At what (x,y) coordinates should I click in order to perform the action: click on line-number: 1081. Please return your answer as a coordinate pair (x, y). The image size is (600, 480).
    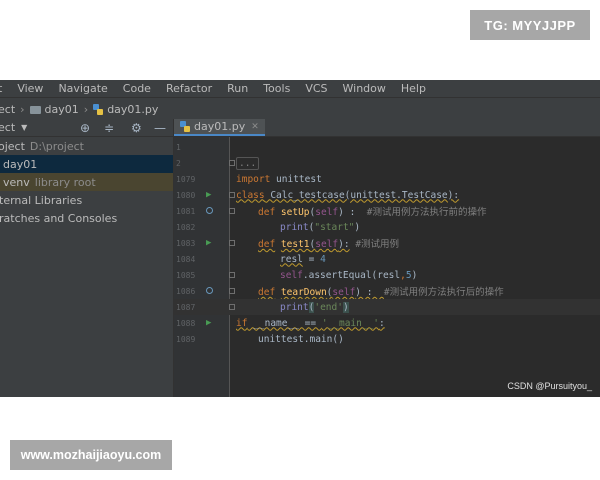
    Looking at the image, I should click on (186, 211).